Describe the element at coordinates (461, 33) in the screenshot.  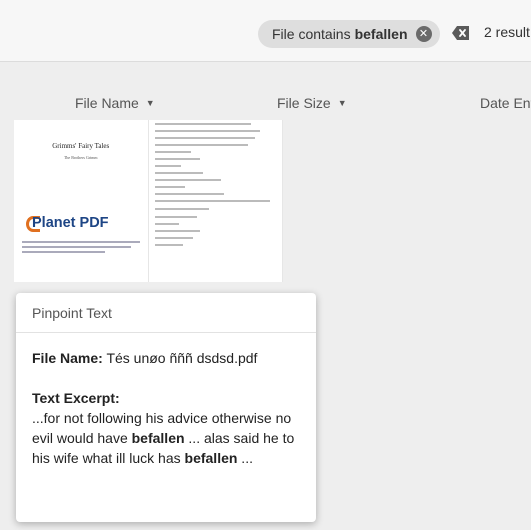
I see `backspace-clear-icon` at that location.